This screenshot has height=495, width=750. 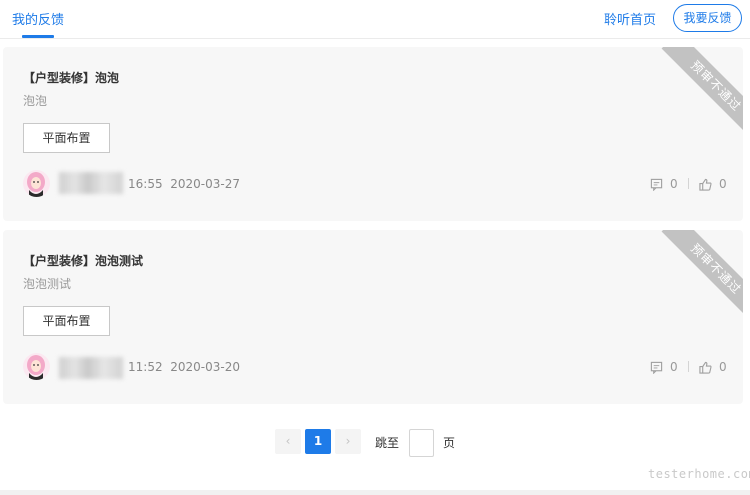 What do you see at coordinates (83, 260) in the screenshot?
I see `feedback-title: 【户型装修】泡泡测试` at bounding box center [83, 260].